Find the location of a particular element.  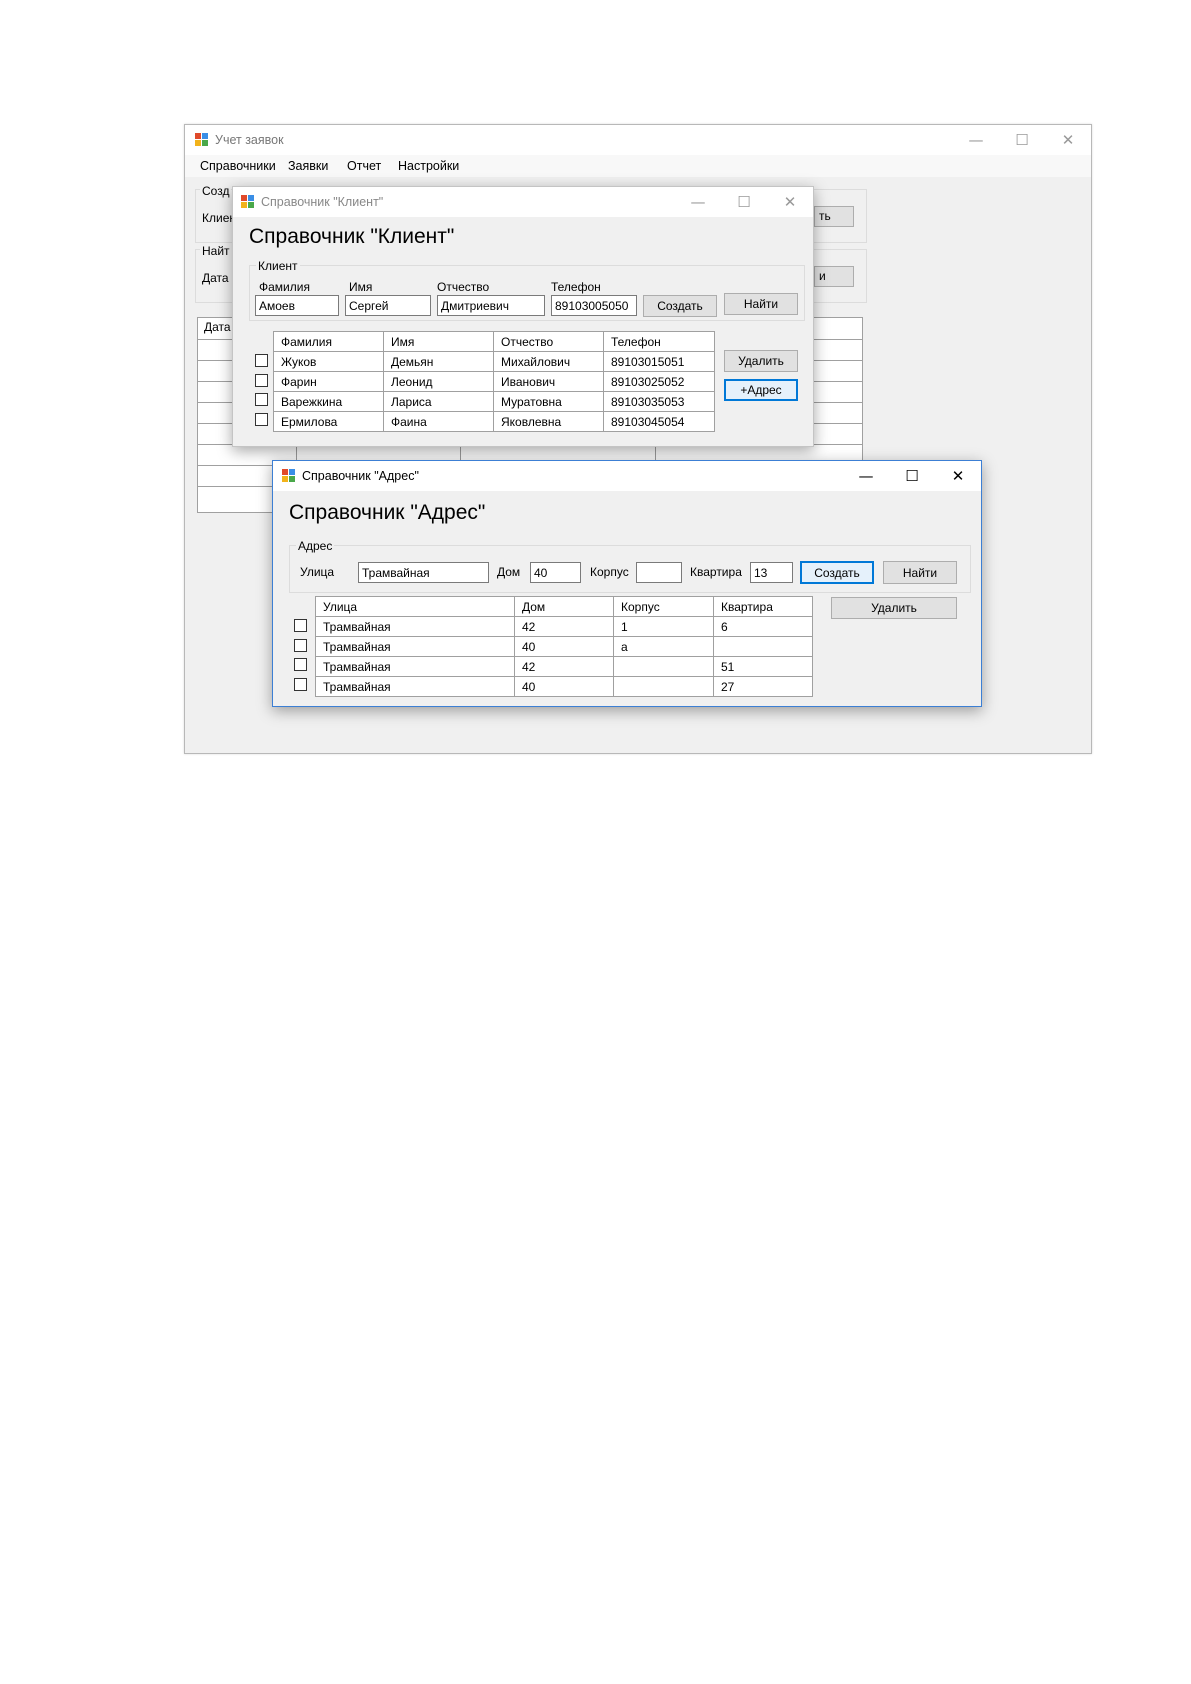

address-dialog-heading: Справочник "Адрес" is located at coordinates (387, 512).